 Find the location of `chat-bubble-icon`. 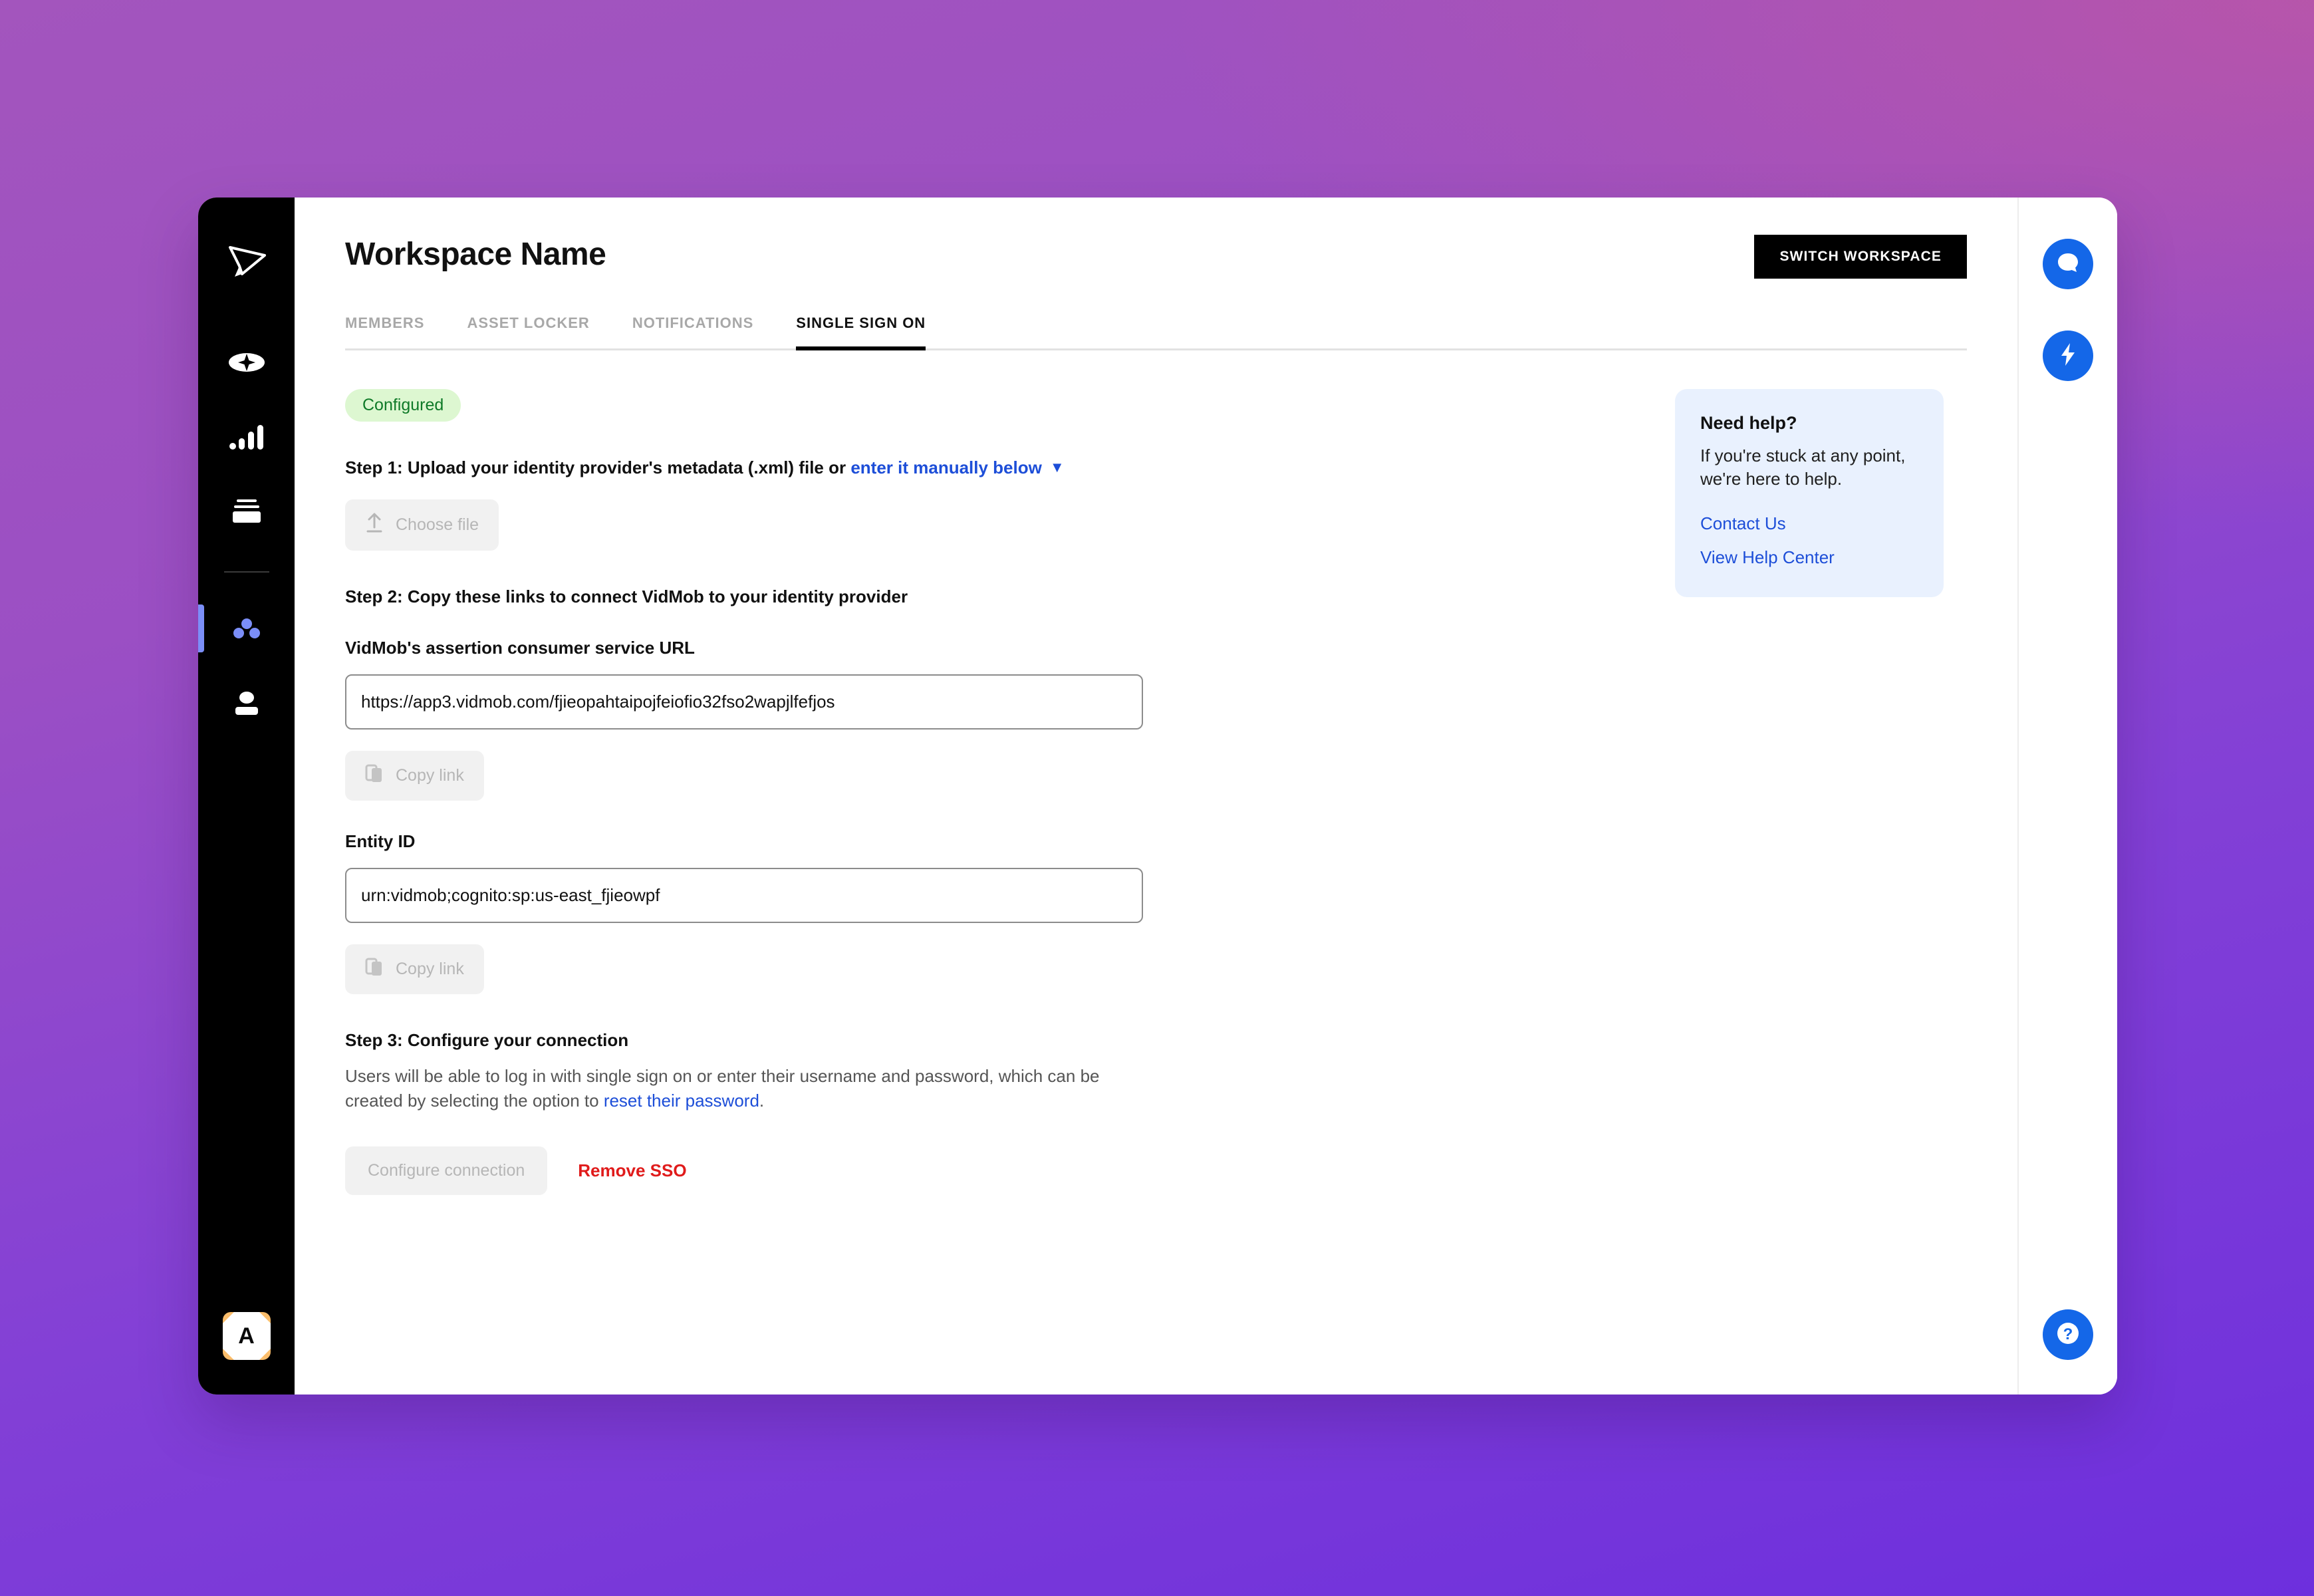

chat-bubble-icon is located at coordinates (2068, 264).